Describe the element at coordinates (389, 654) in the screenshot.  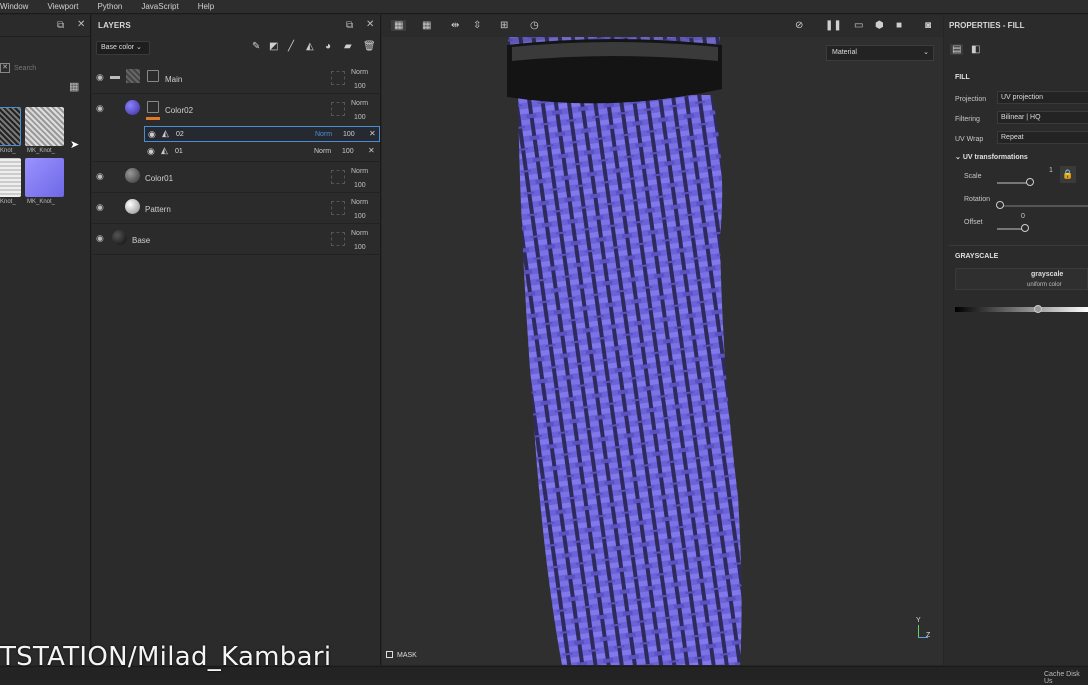
I see `checkbox` at that location.